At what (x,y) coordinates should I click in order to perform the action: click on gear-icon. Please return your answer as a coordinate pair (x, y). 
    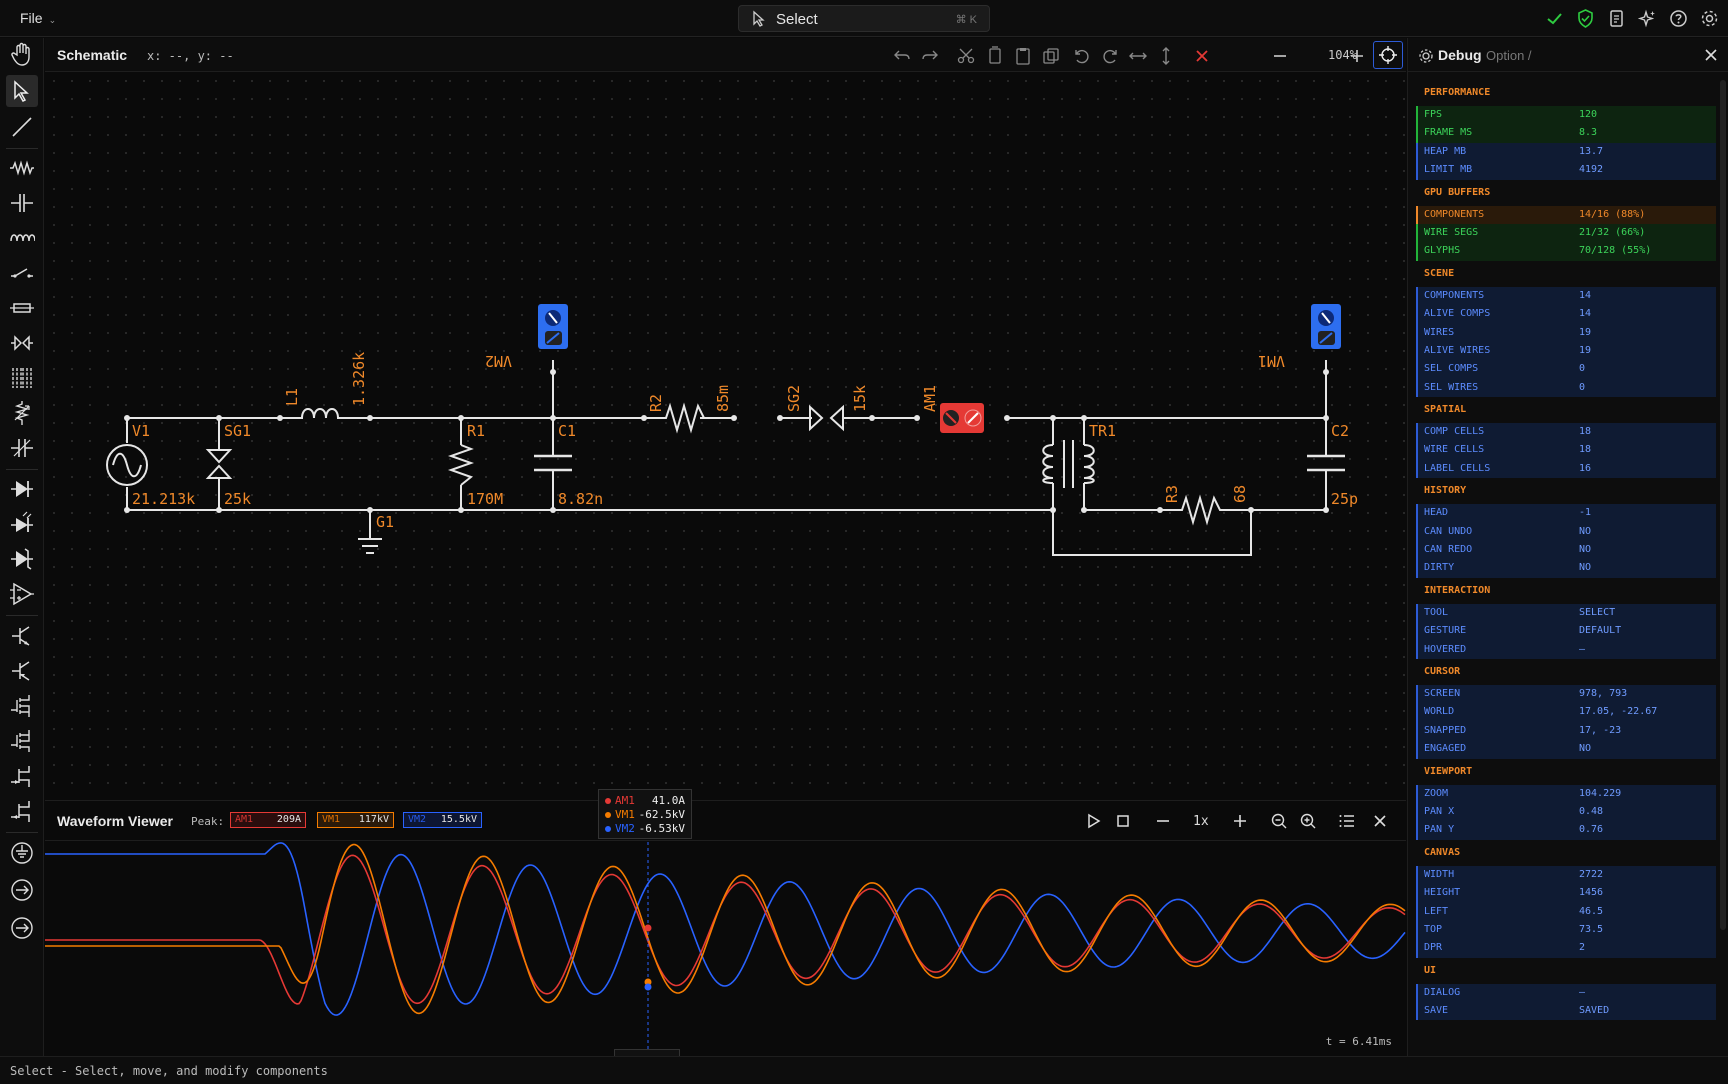
    Looking at the image, I should click on (1709, 18).